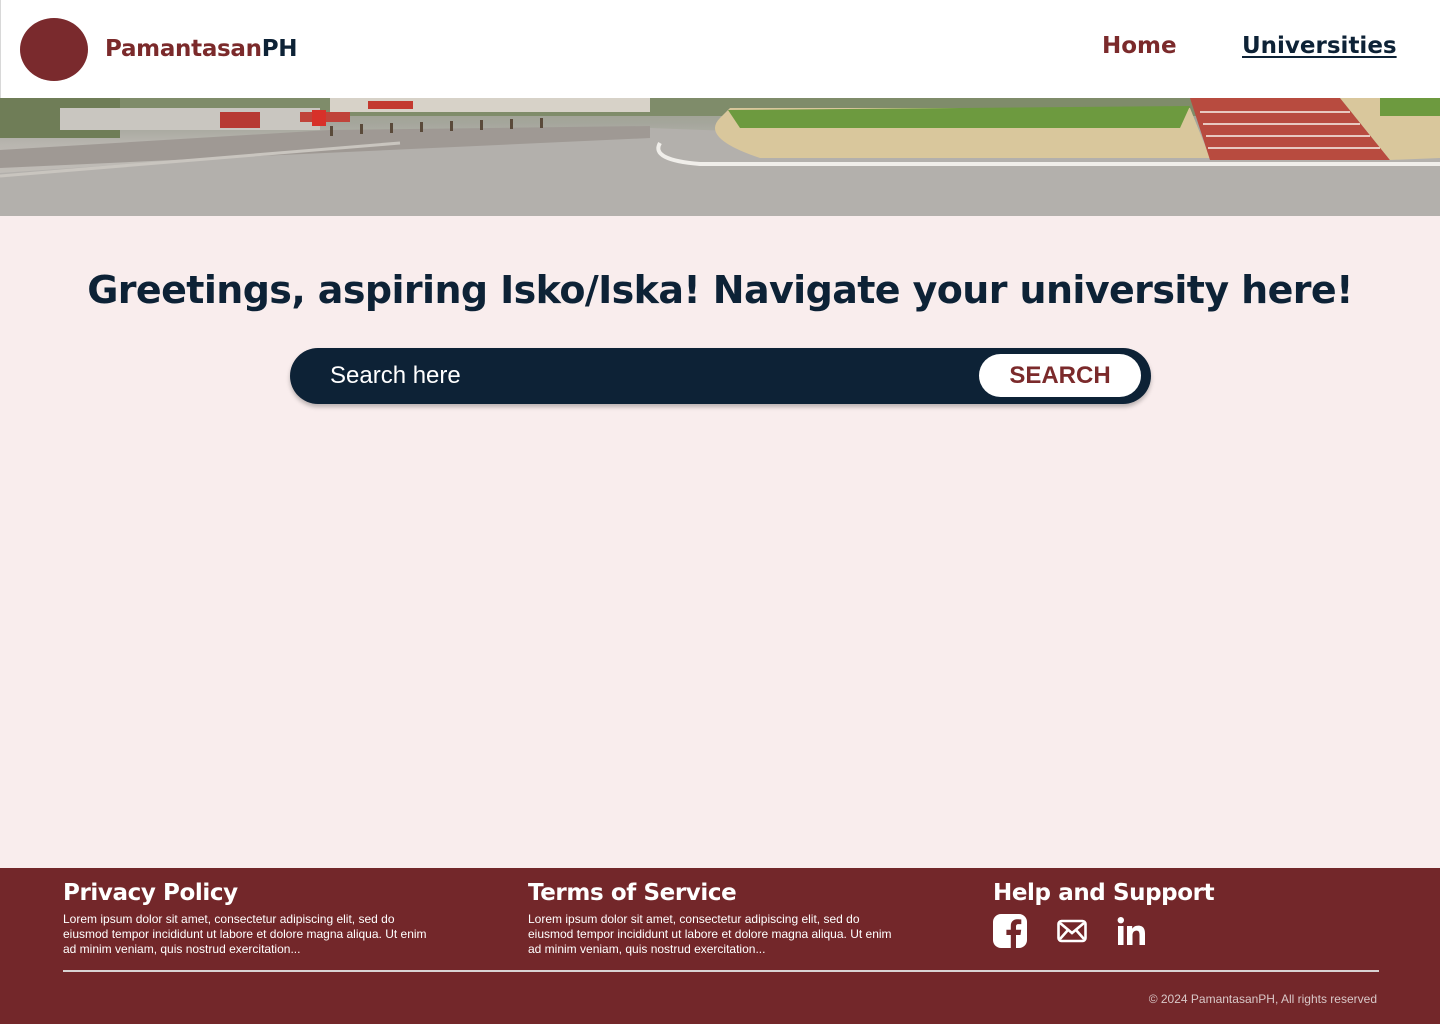 Image resolution: width=1440 pixels, height=1024 pixels. I want to click on brand-name-part2: PH, so click(279, 49).